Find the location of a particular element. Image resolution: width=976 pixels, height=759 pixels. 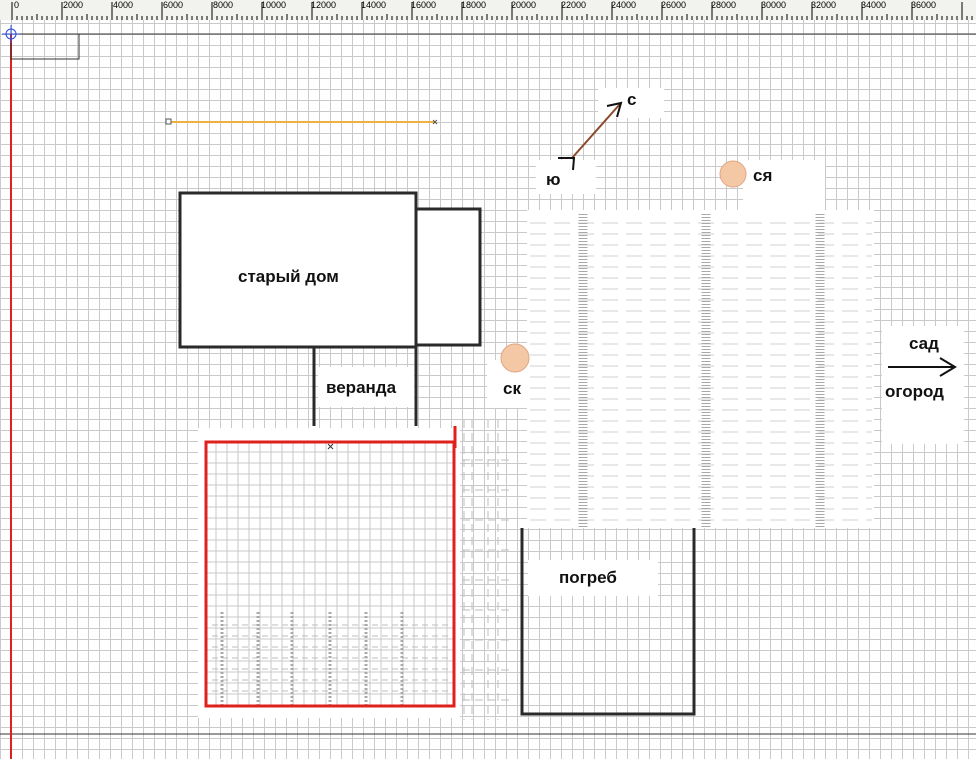

red-plot-grid is located at coordinates (330, 574).